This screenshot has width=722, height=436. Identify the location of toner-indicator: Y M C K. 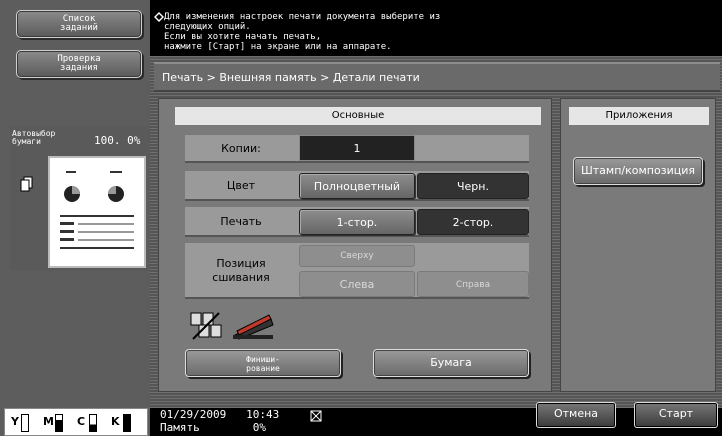
(76, 422).